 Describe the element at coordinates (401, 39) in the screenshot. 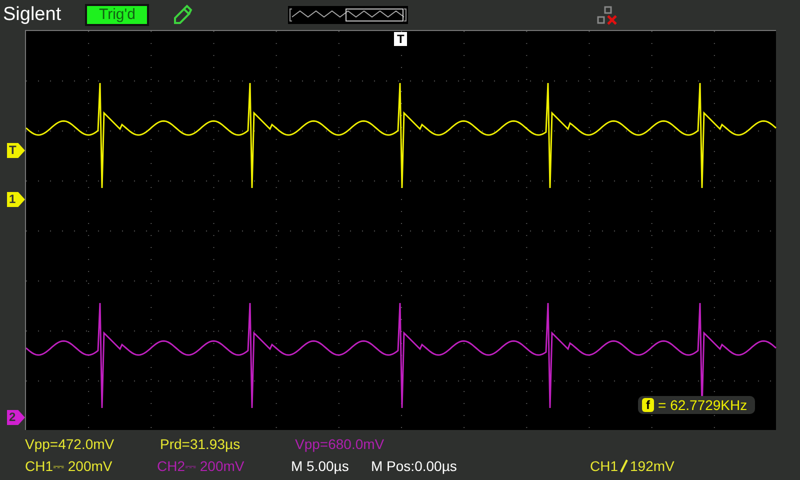

I see `trigger-position-marker: T` at that location.